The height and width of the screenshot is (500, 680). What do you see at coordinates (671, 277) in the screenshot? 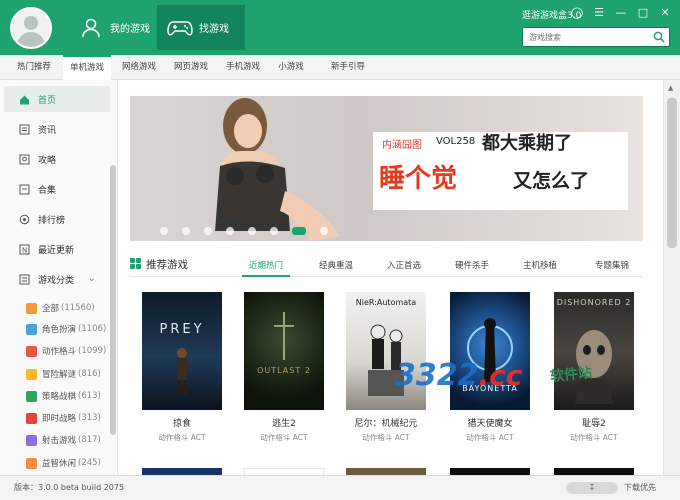
I see `main-scrollbar: ▲` at bounding box center [671, 277].